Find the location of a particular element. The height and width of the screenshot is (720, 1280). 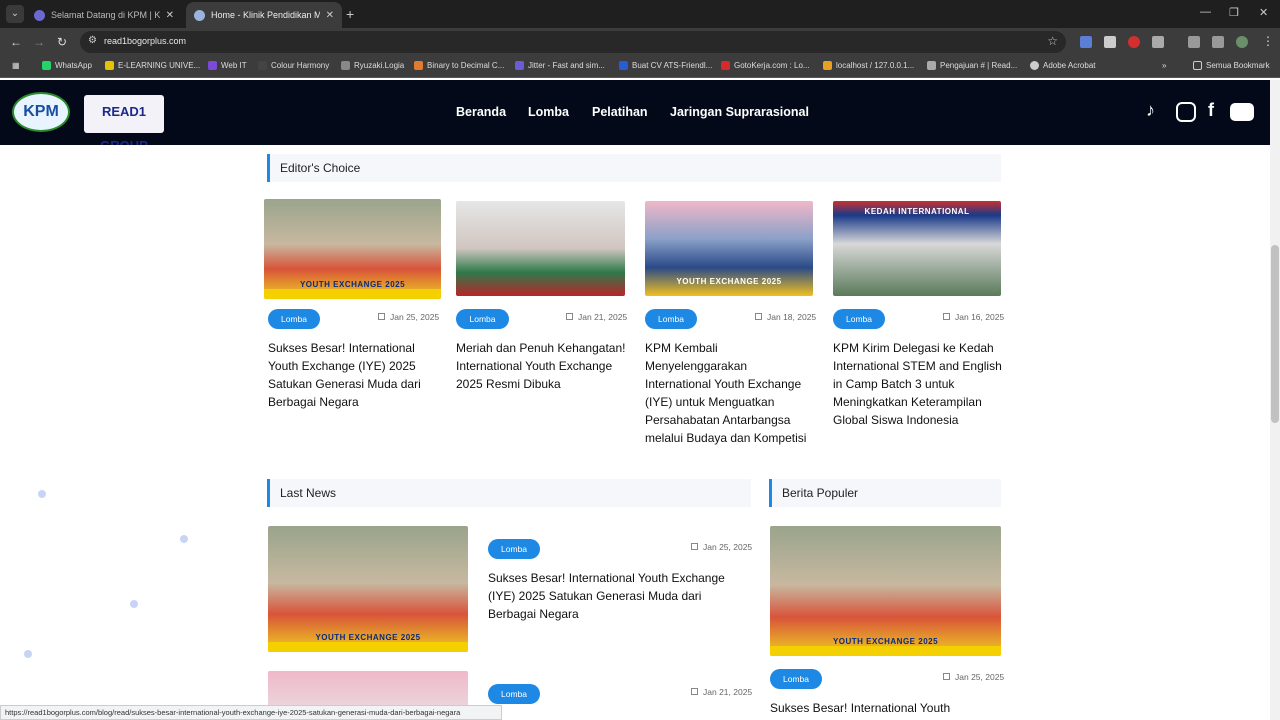

editors-choice-heading: Editor's Choice is located at coordinates (634, 168).